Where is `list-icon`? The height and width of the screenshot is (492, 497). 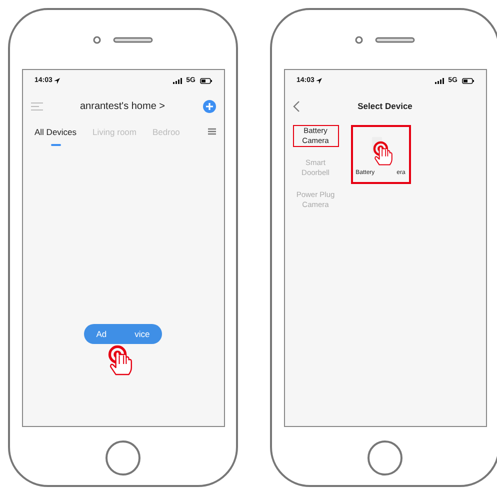
list-icon is located at coordinates (212, 131).